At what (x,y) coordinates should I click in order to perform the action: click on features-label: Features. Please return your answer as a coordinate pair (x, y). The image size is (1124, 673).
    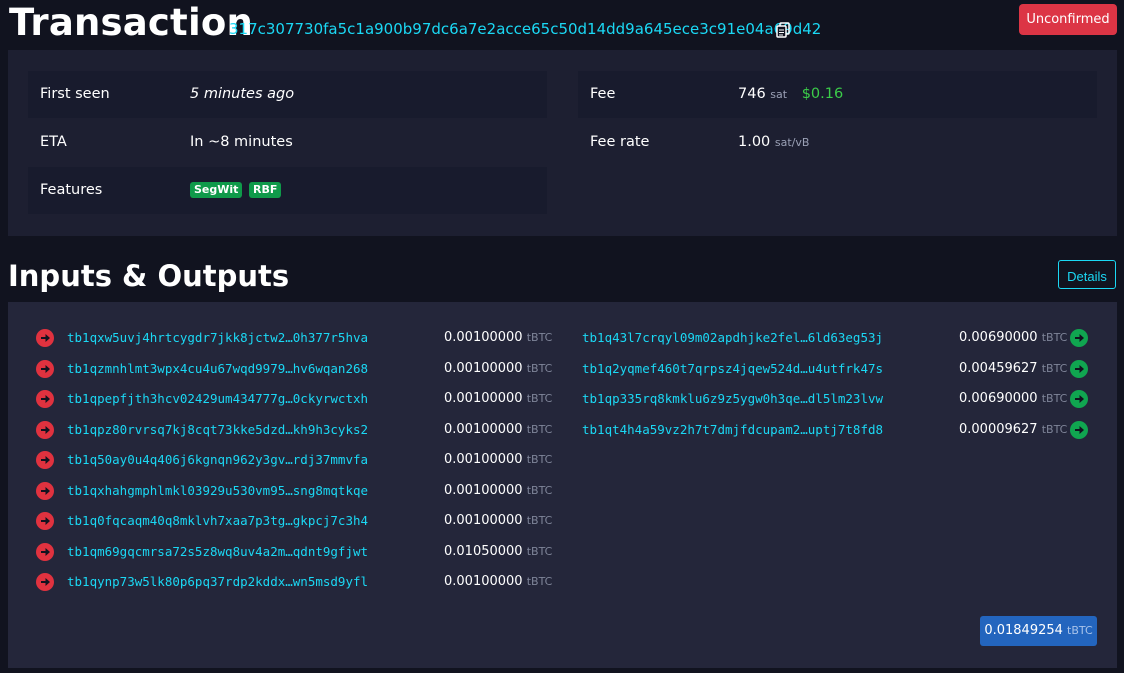
    Looking at the image, I should click on (71, 190).